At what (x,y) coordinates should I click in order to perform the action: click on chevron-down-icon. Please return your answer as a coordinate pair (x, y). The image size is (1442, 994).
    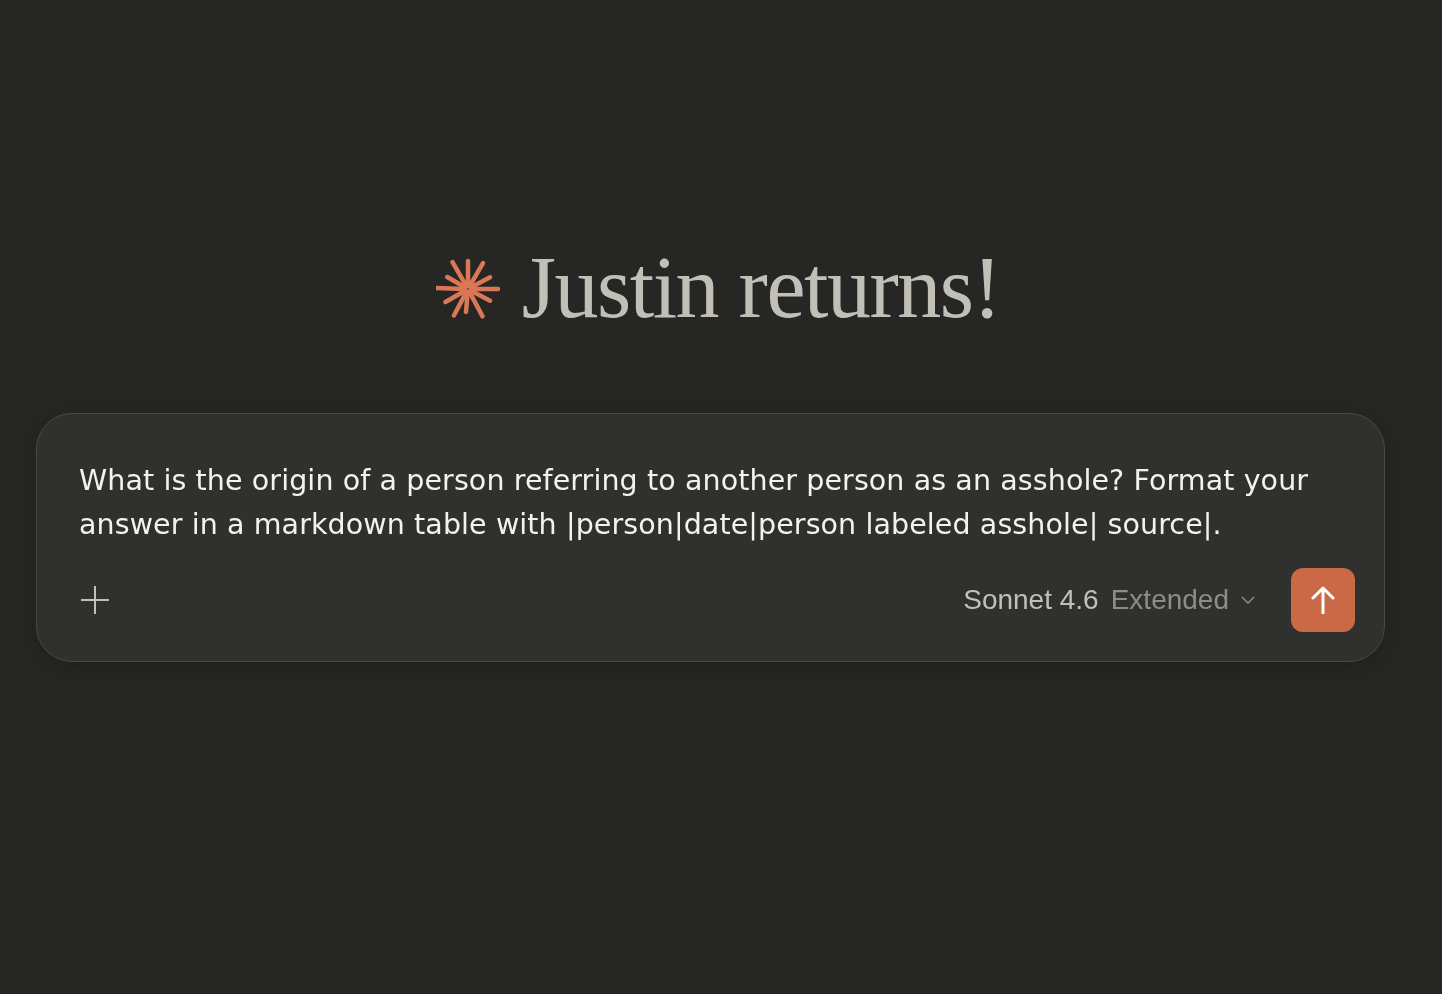
    Looking at the image, I should click on (1248, 600).